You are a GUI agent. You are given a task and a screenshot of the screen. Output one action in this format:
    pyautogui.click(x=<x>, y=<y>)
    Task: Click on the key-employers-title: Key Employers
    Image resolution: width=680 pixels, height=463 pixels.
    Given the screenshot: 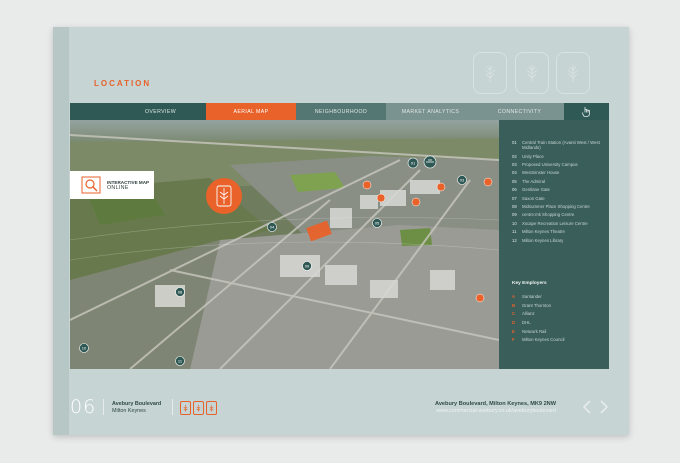 What is the action you would take?
    pyautogui.click(x=529, y=283)
    